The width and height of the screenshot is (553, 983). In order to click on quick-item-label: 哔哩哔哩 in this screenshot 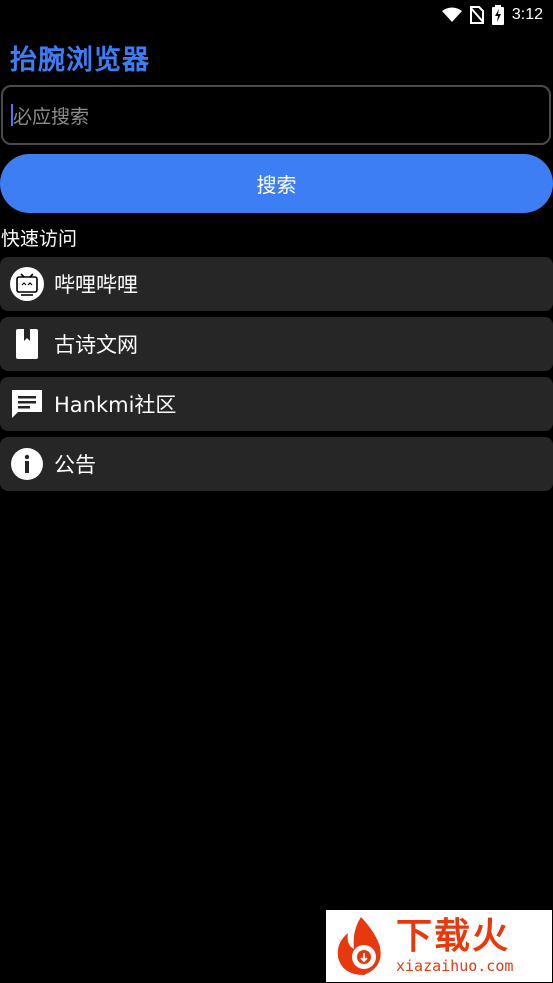, I will do `click(96, 285)`.